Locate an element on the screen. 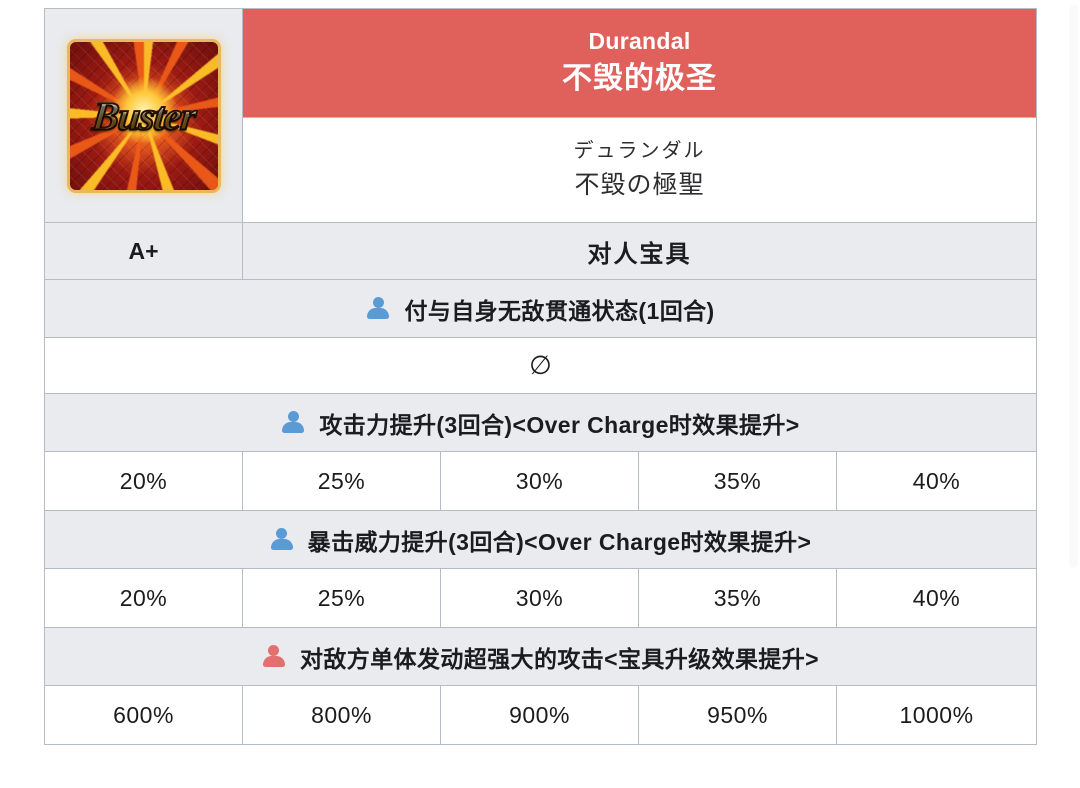 The height and width of the screenshot is (788, 1080). effect-value-4-0: 600% is located at coordinates (143, 715).